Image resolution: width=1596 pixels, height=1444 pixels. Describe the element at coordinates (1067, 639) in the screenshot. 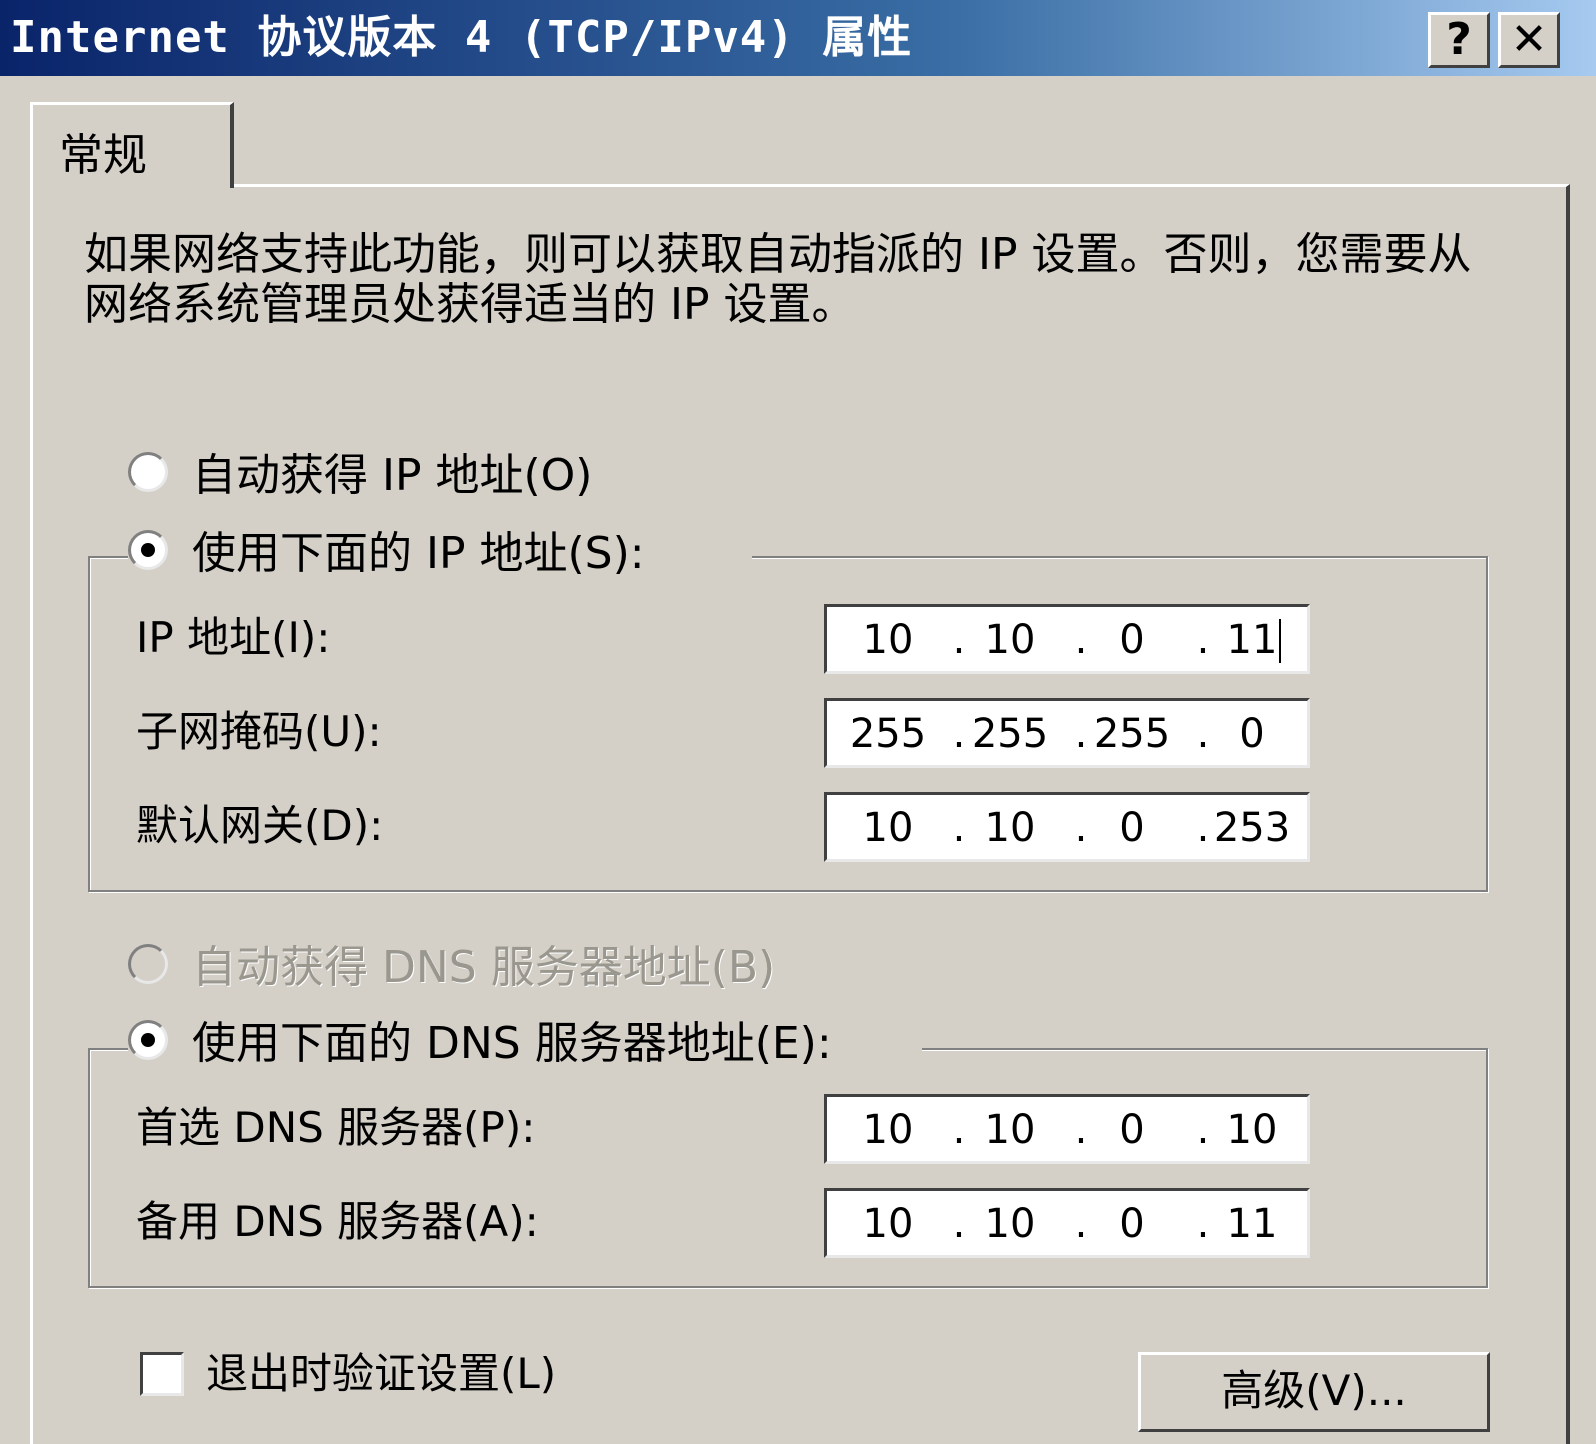

I see `ip-address-field: 10 . 10 . 0 . 11` at that location.